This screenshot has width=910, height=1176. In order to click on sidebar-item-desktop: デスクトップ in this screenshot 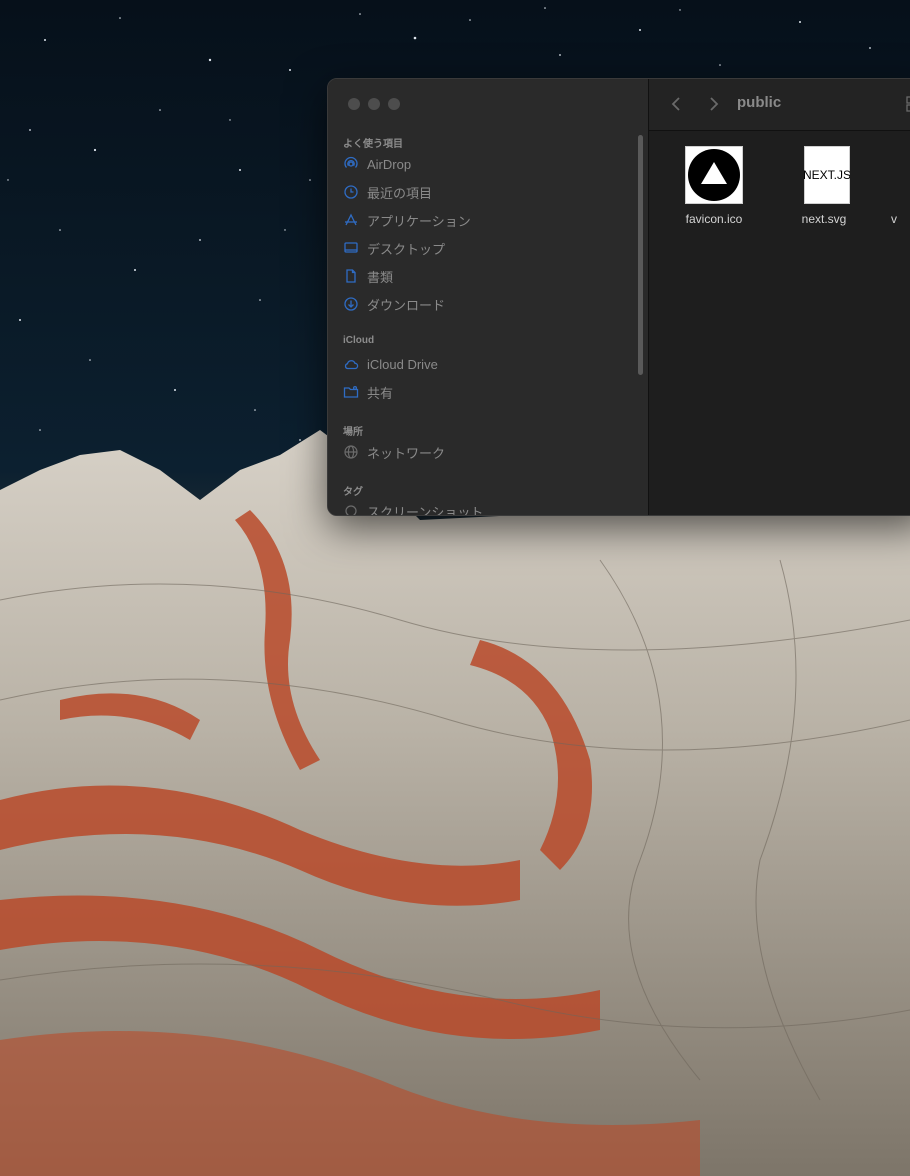, I will do `click(394, 248)`.